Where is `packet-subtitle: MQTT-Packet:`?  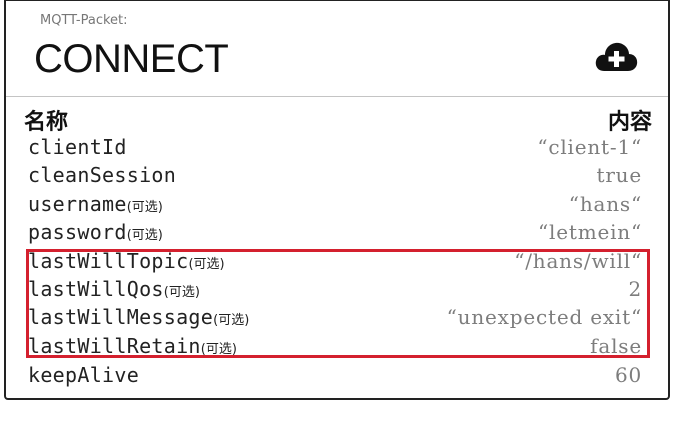 packet-subtitle: MQTT-Packet: is located at coordinates (84, 20).